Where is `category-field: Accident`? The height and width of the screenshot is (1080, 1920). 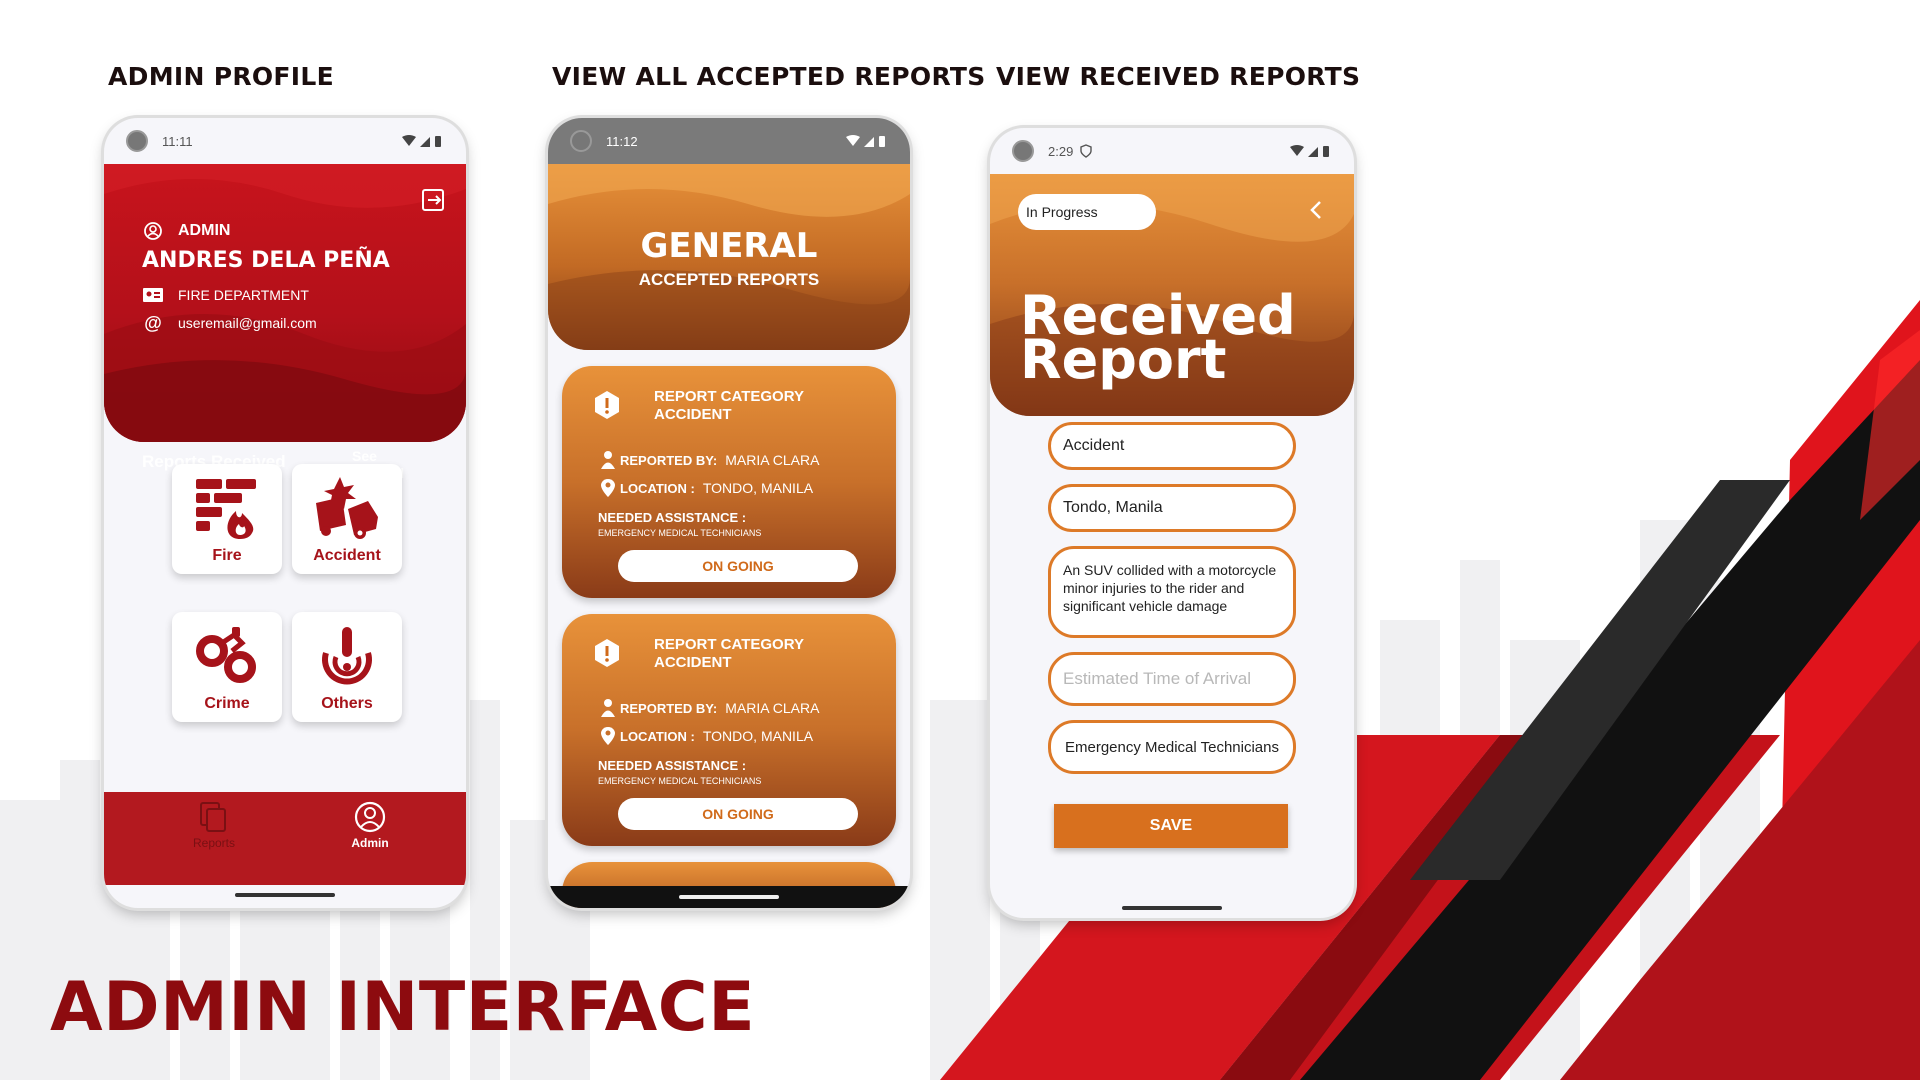
category-field: Accident is located at coordinates (1172, 446).